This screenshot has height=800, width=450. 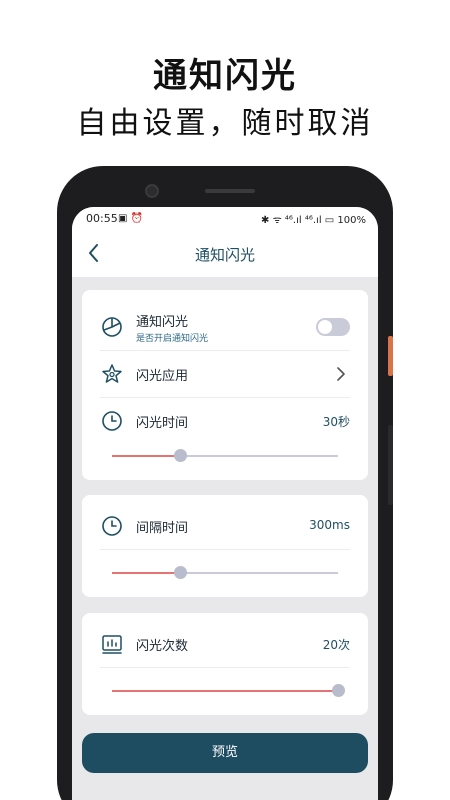 What do you see at coordinates (390, 465) in the screenshot?
I see `phone-volume-button` at bounding box center [390, 465].